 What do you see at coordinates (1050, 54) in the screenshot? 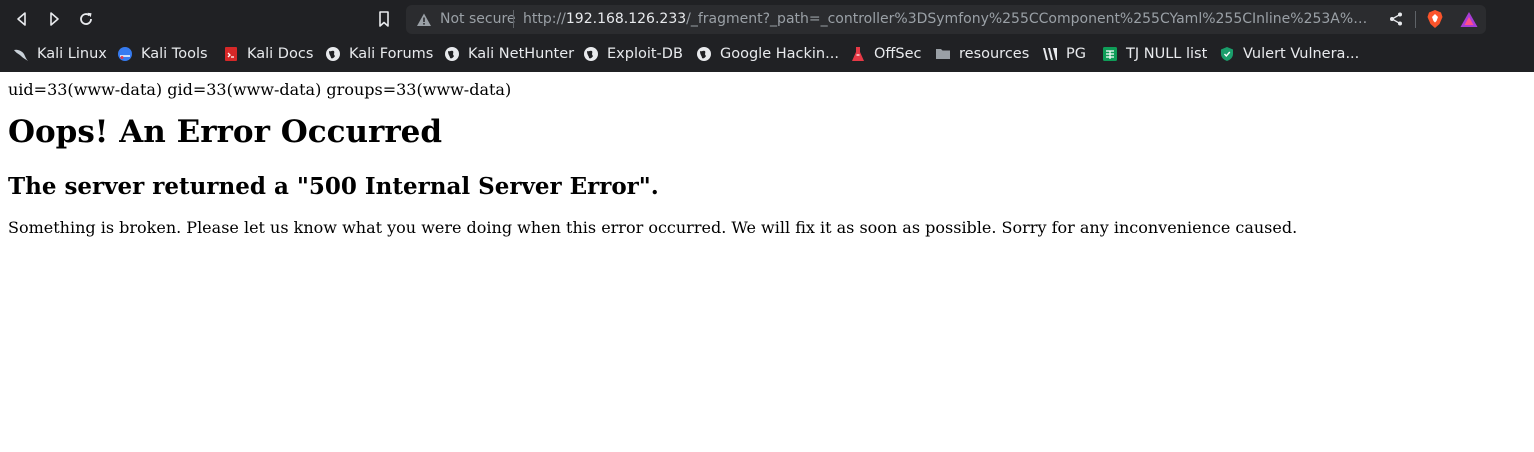
I see `pg-icon` at bounding box center [1050, 54].